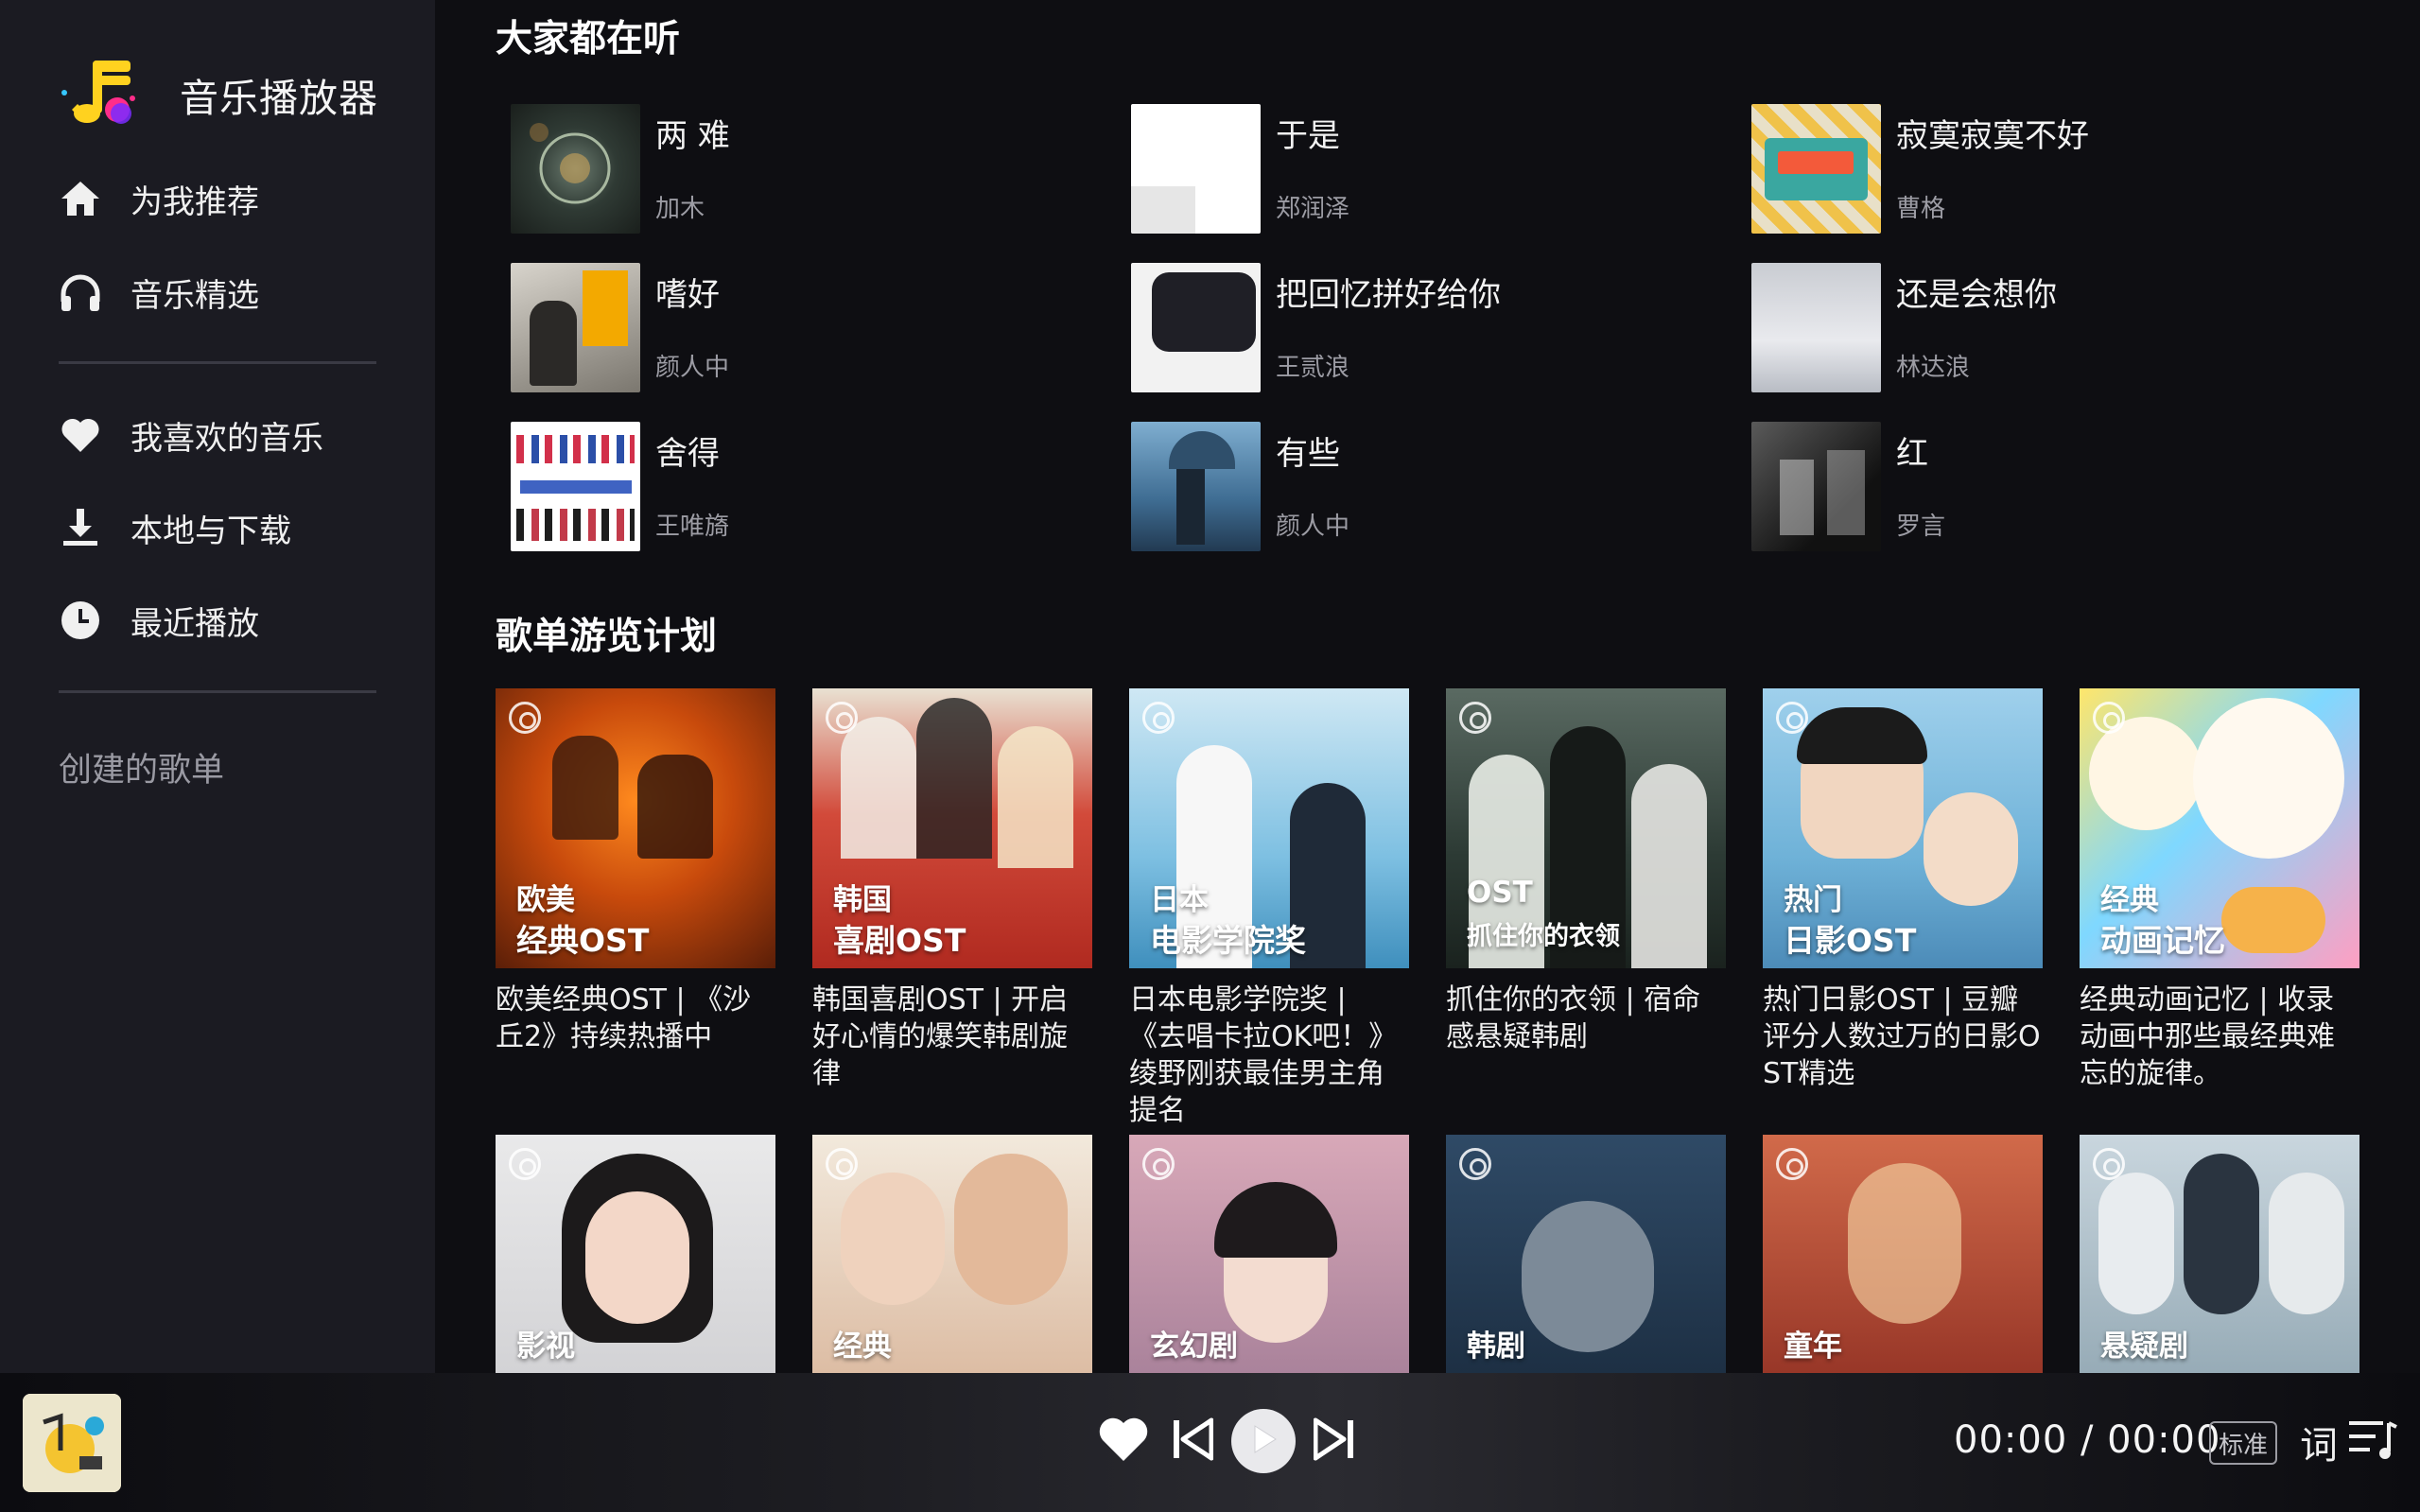 This screenshot has width=2420, height=1512. Describe the element at coordinates (1850, 940) in the screenshot. I see `playlist-cover-caption: 日影OST` at that location.